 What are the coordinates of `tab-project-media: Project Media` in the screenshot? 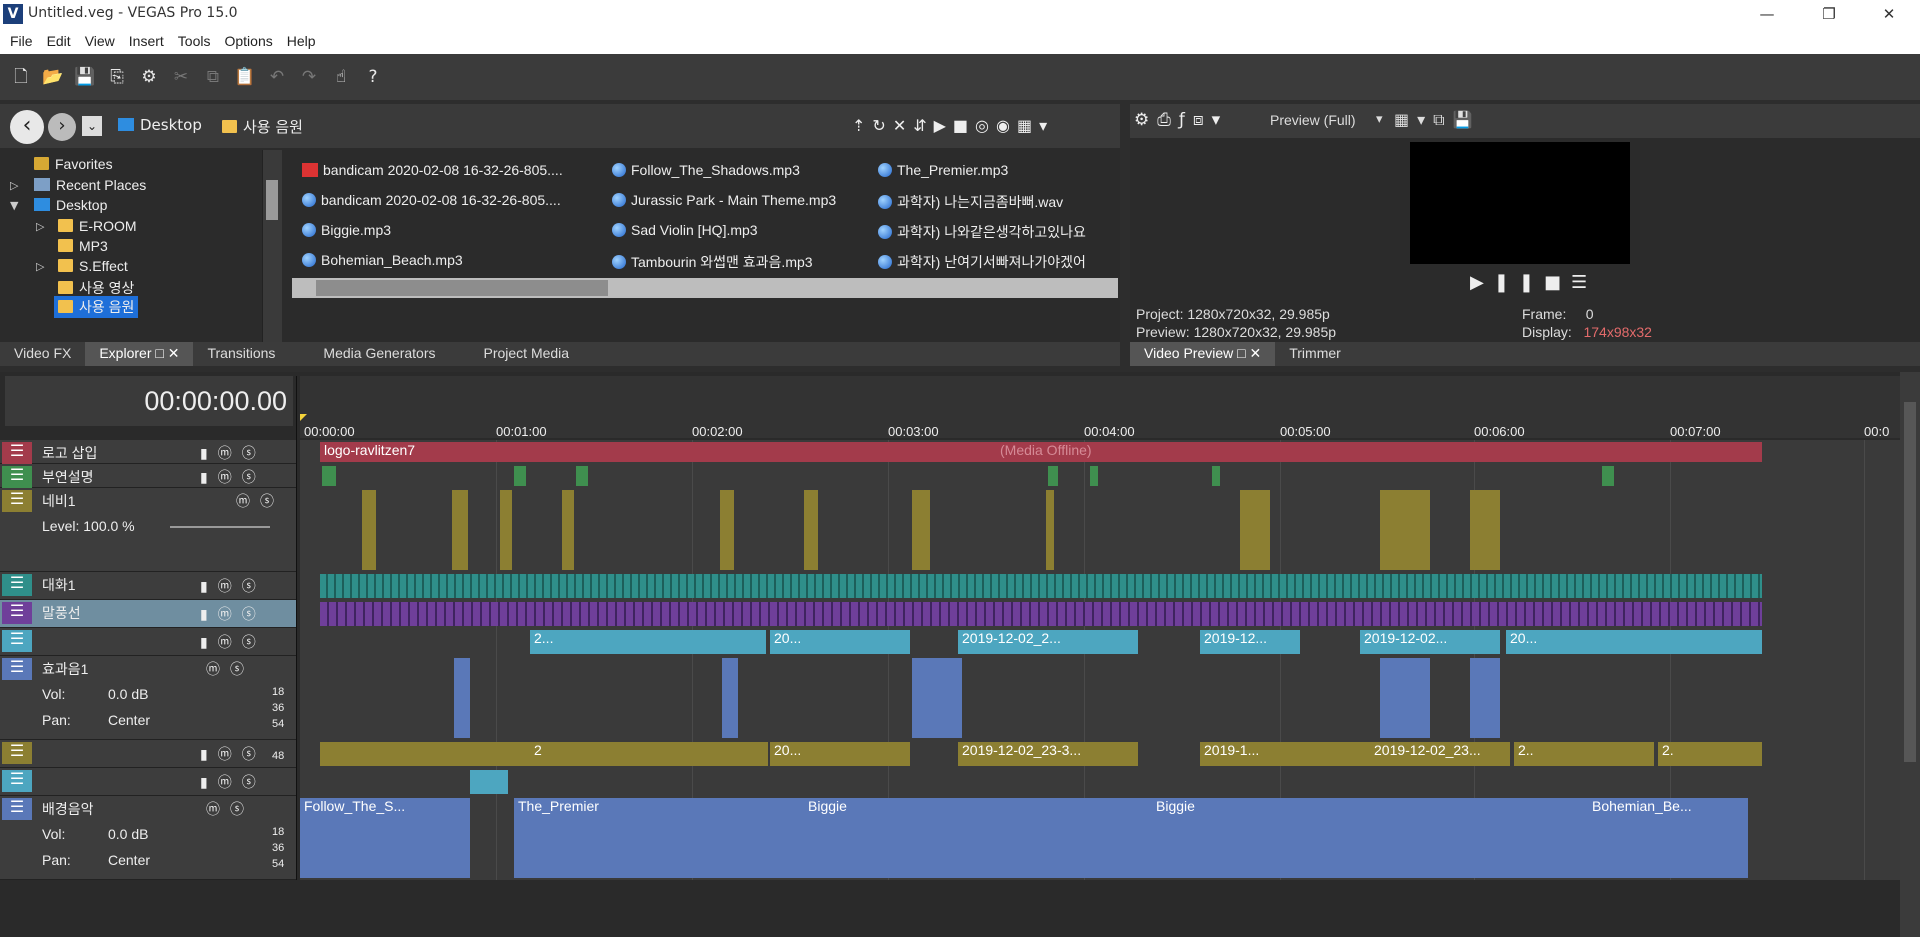 It's located at (526, 354).